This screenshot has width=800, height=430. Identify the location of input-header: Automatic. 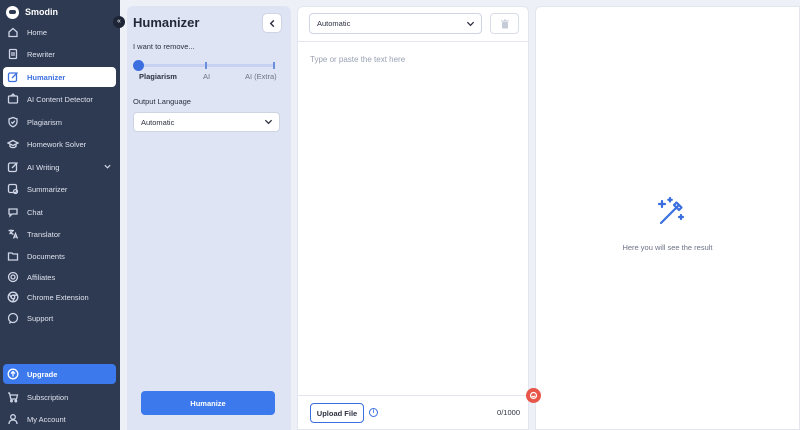
(413, 24).